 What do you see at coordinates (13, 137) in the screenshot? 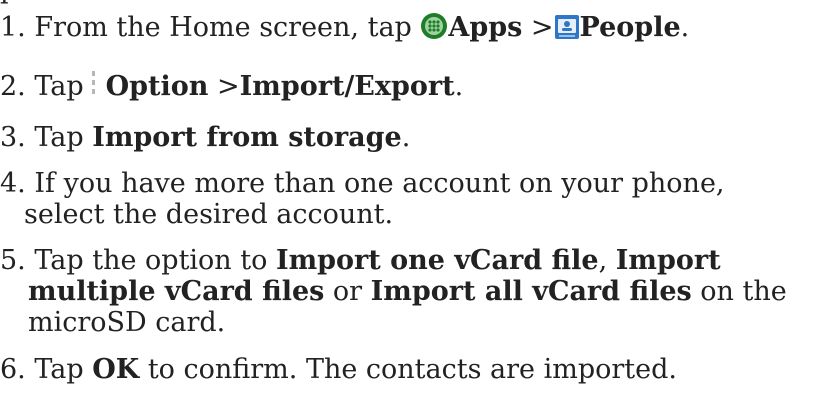
I see `step-number: 3.` at bounding box center [13, 137].